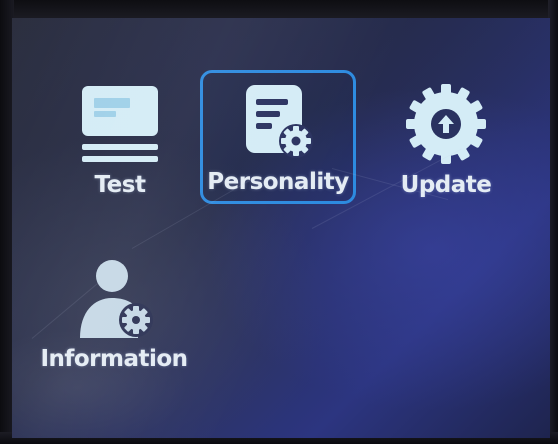 The height and width of the screenshot is (444, 558). What do you see at coordinates (278, 121) in the screenshot?
I see `document-settings-icon` at bounding box center [278, 121].